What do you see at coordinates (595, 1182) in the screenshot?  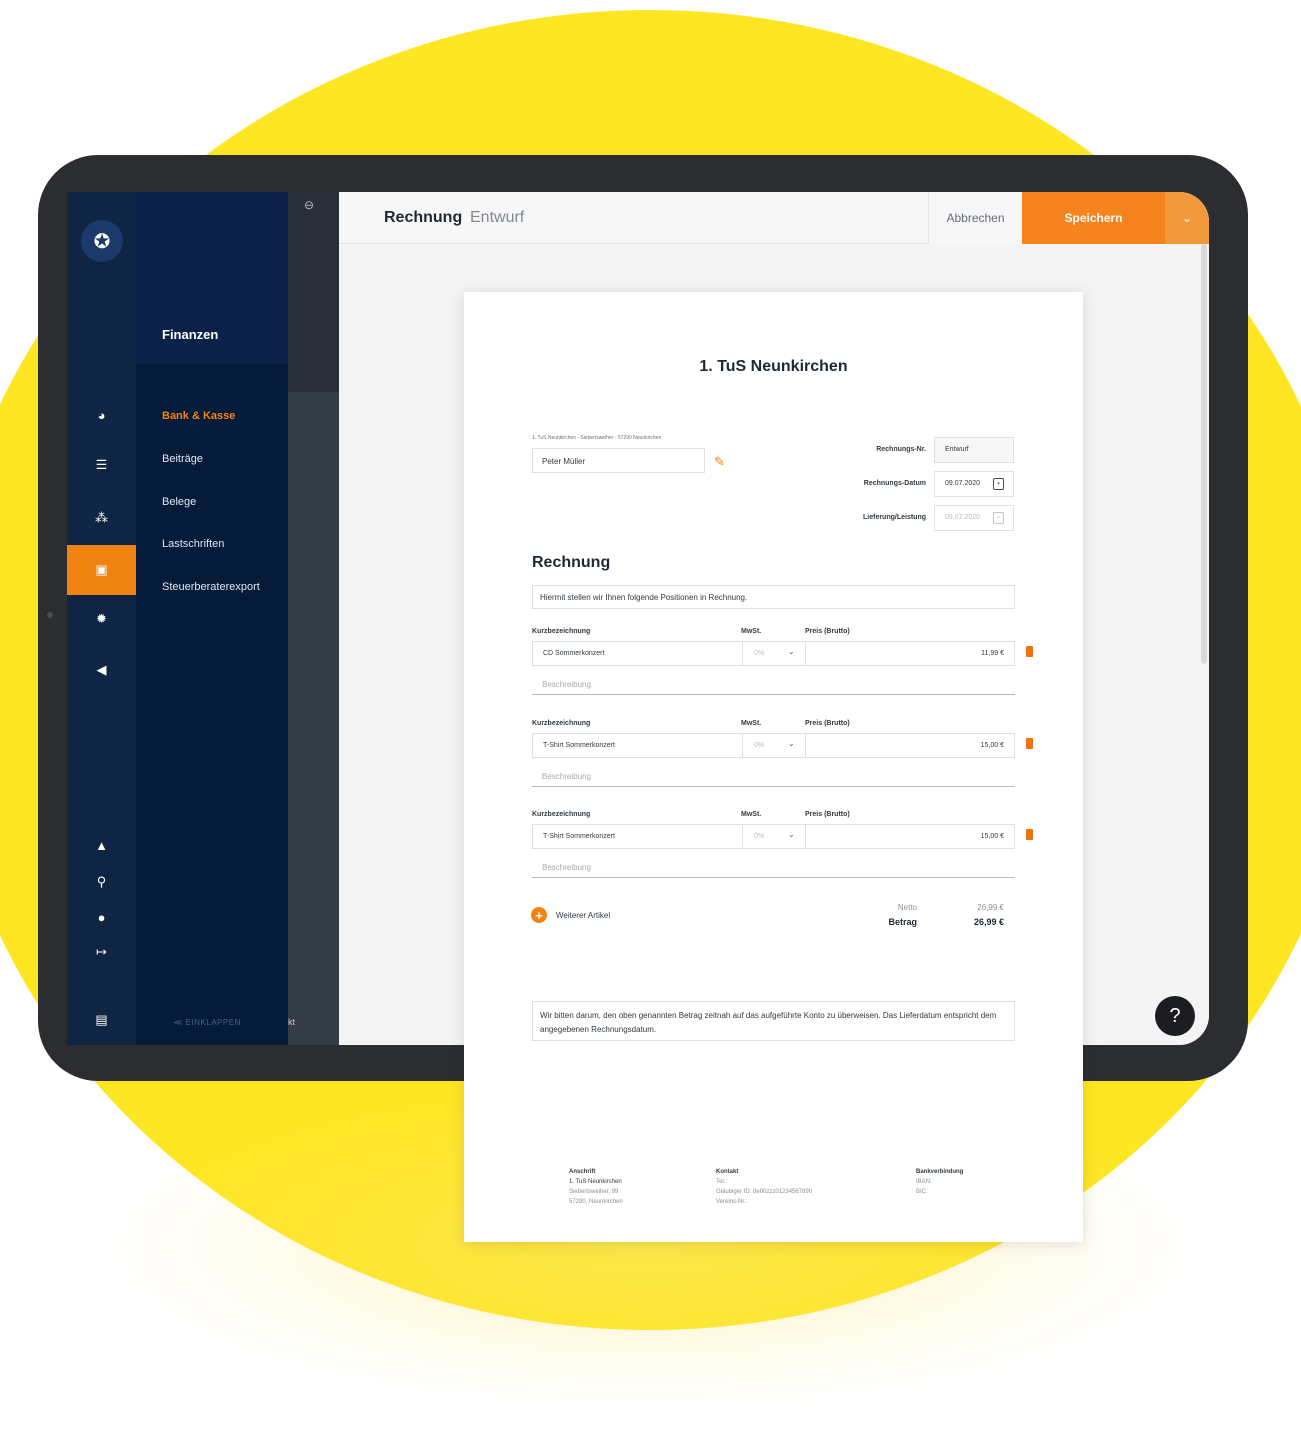 I see `footer-address-line: 1. TuS Neunkirchen` at bounding box center [595, 1182].